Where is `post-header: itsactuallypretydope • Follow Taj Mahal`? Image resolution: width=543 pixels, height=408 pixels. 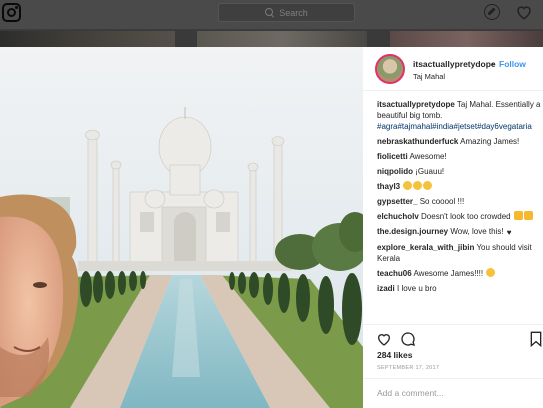 post-header: itsactuallypretydope • Follow Taj Mahal is located at coordinates (453, 69).